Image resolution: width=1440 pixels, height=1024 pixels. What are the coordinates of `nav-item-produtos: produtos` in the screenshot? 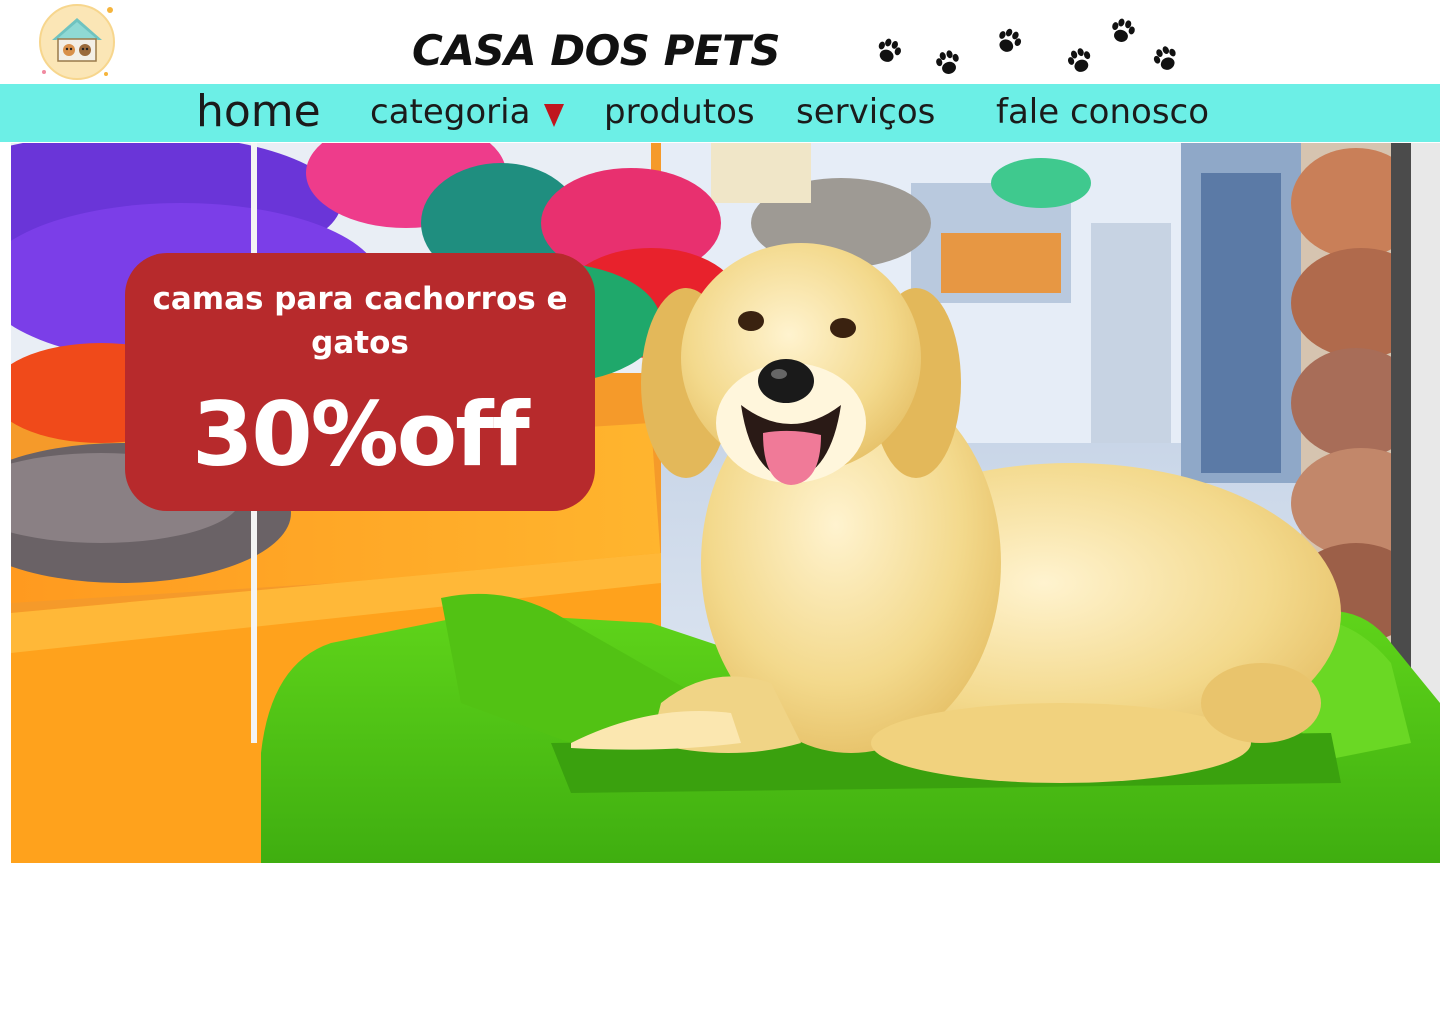 It's located at (679, 112).